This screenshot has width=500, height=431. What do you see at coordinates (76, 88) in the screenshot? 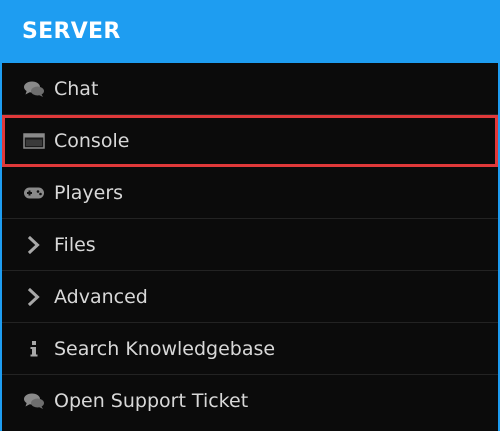
I see `menu-item-label: Chat` at bounding box center [76, 88].